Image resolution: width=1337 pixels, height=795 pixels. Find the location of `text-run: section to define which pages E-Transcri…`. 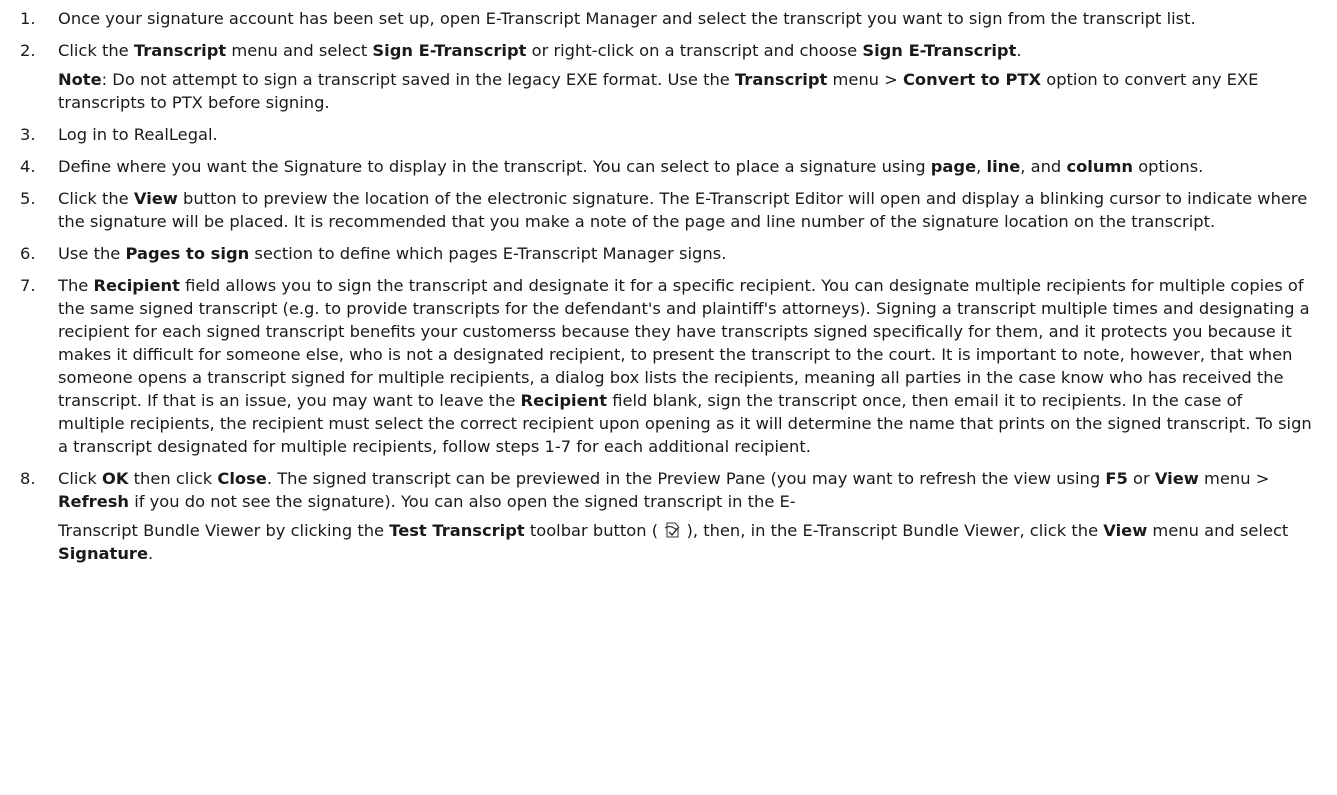

text-run: section to define which pages E-Transcri… is located at coordinates (488, 253).